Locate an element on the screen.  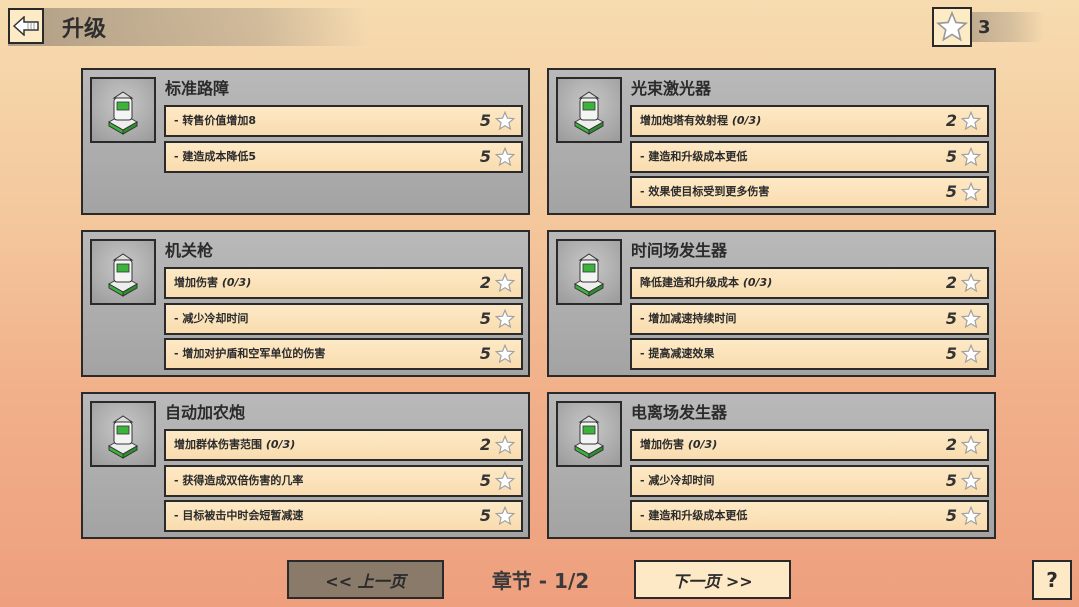
chapter-indicator: 章节 - 1/2 is located at coordinates (540, 581).